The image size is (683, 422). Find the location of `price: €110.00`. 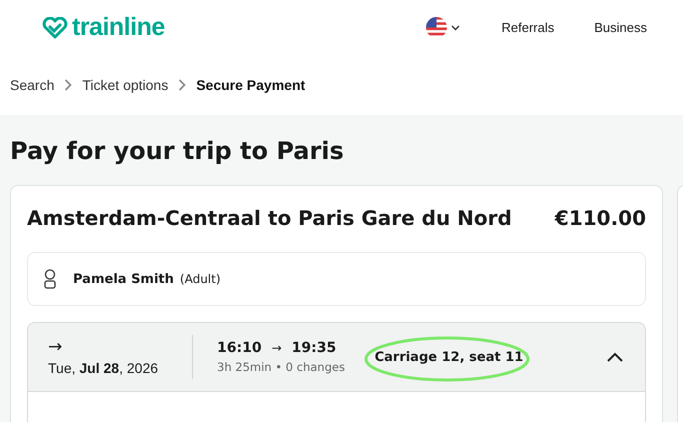

price: €110.00 is located at coordinates (600, 218).